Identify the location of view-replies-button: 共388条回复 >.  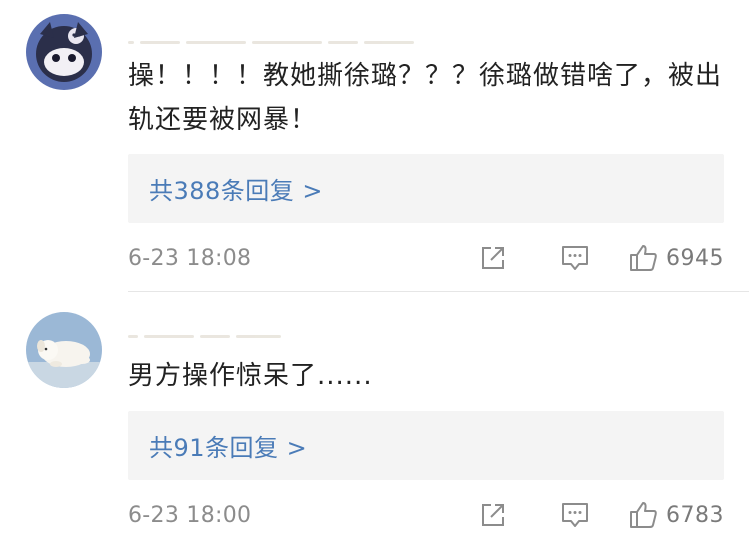
(426, 188).